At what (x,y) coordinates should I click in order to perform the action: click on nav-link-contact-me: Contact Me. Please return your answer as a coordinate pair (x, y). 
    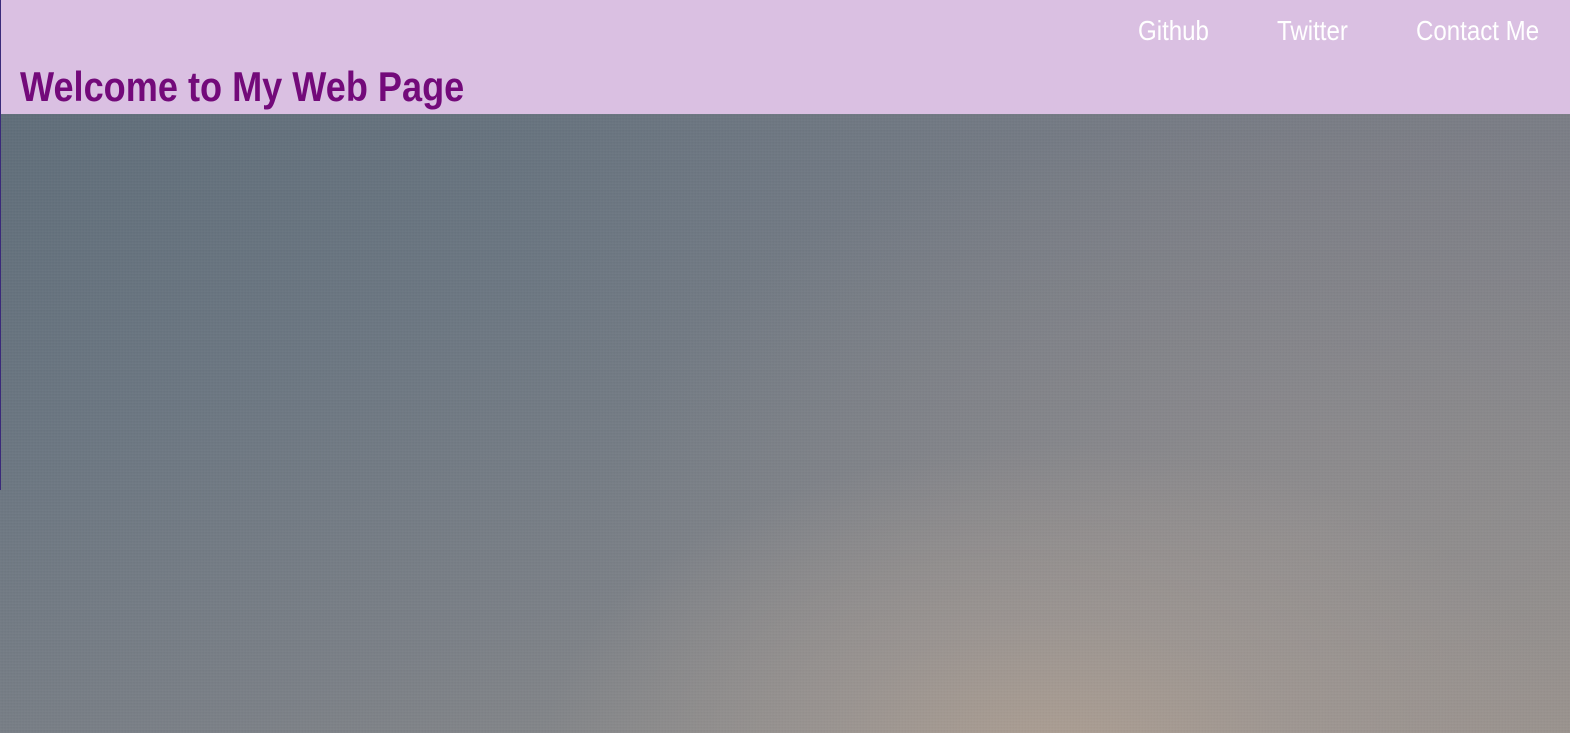
    Looking at the image, I should click on (1477, 31).